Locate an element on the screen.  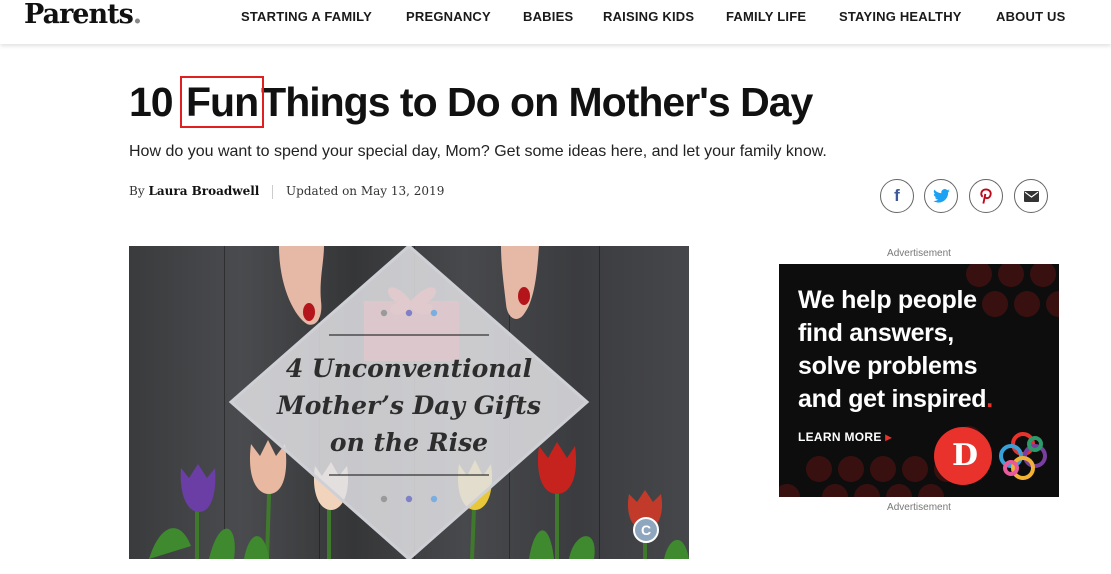
nav-about-us: ABOUT US is located at coordinates (1031, 16).